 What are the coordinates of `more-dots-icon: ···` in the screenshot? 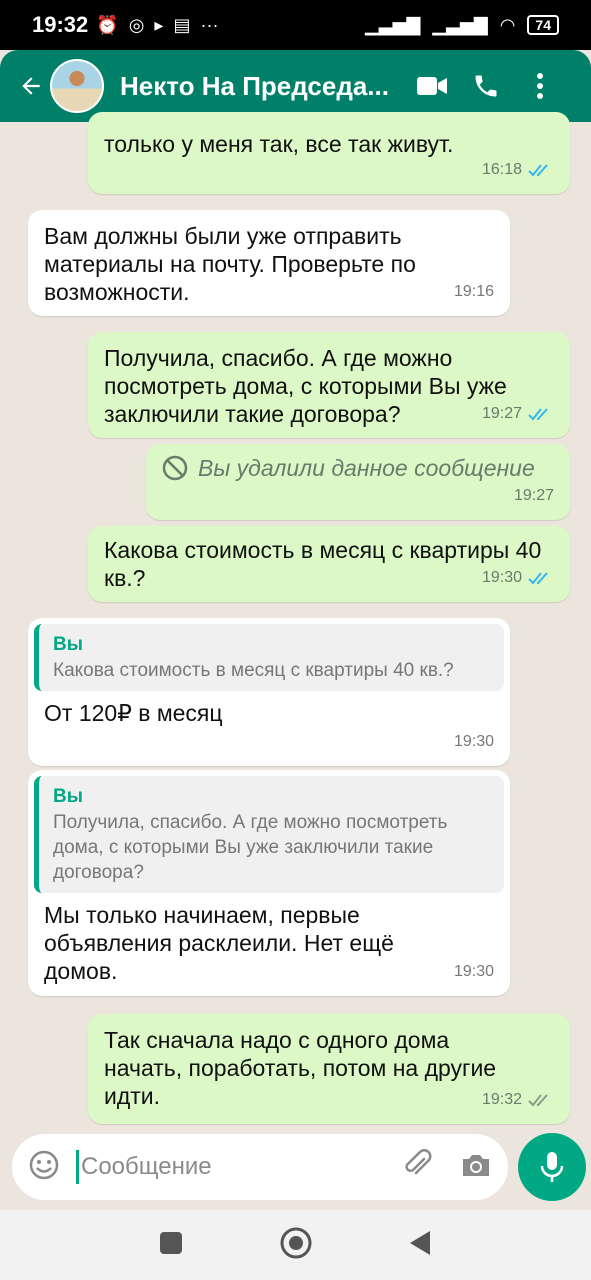 It's located at (209, 24).